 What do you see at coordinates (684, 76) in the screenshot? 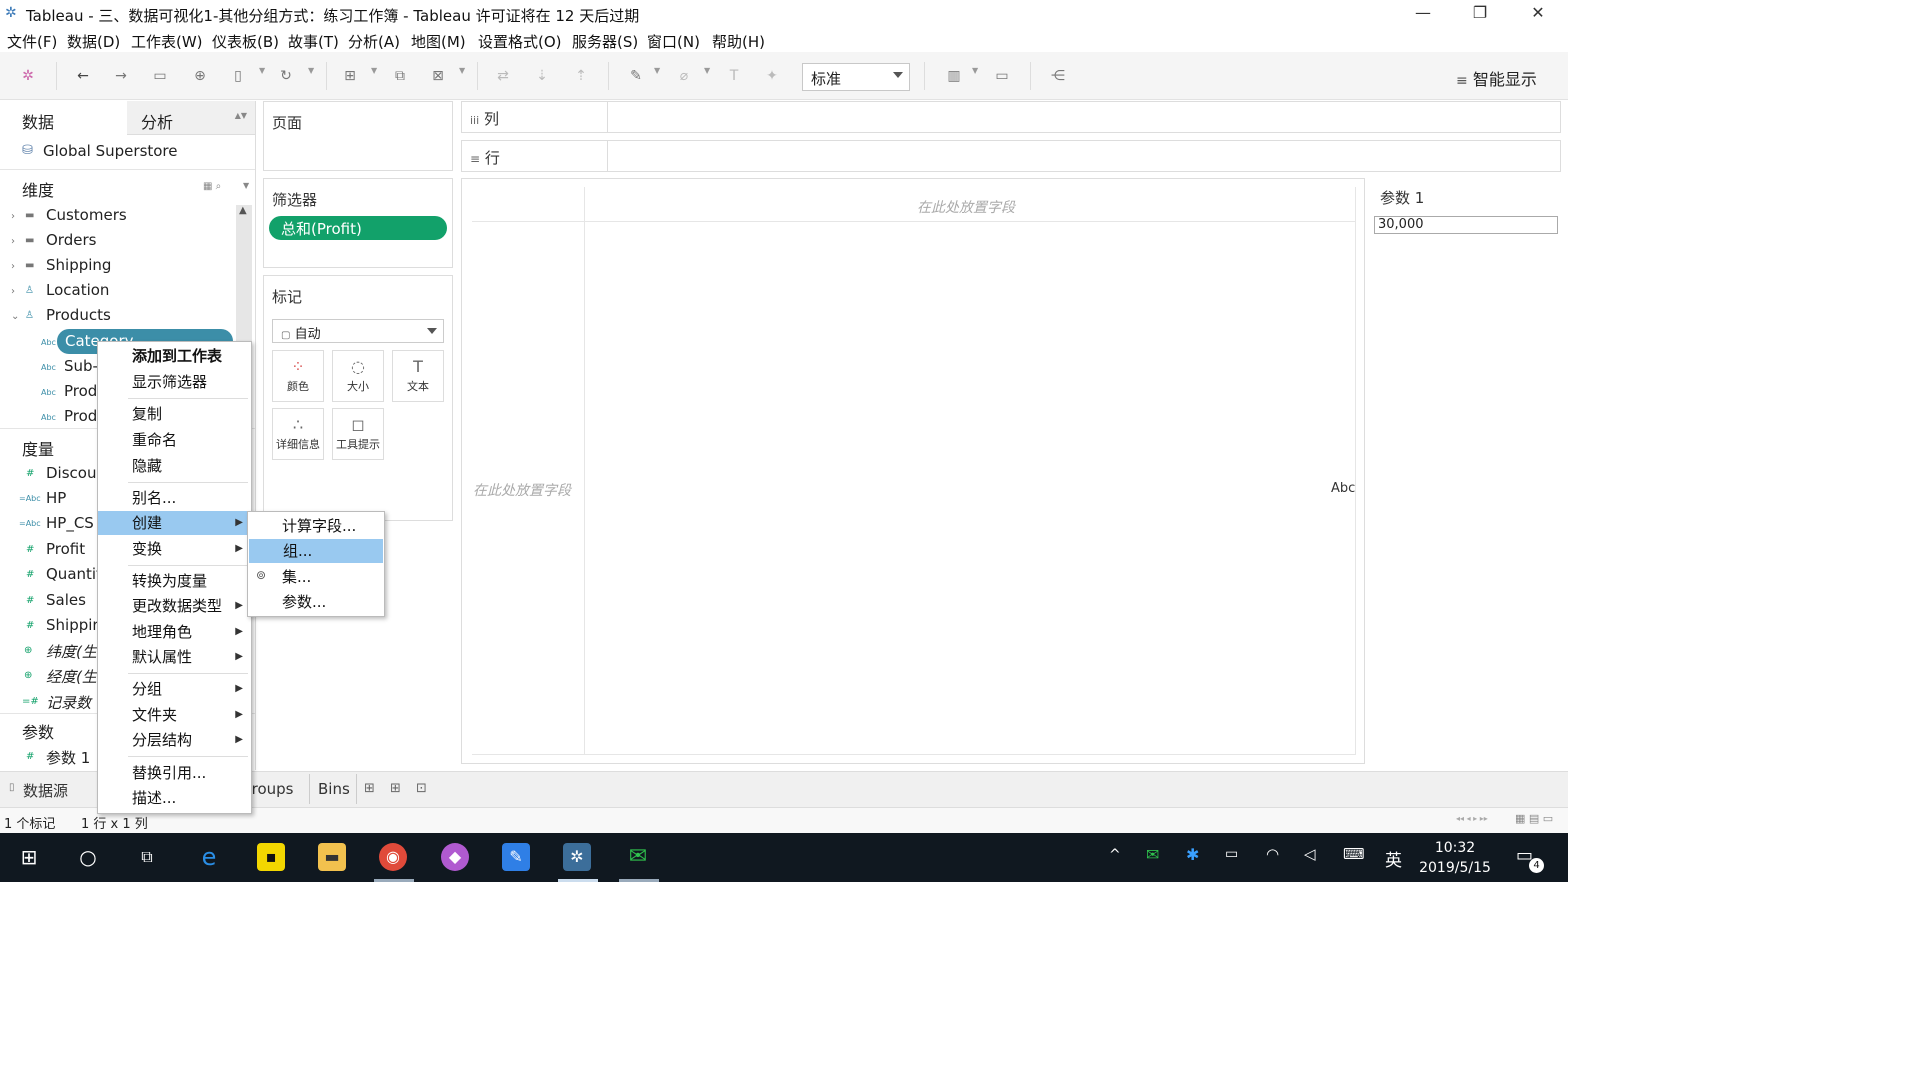
I see `group-icon: ⌀` at bounding box center [684, 76].